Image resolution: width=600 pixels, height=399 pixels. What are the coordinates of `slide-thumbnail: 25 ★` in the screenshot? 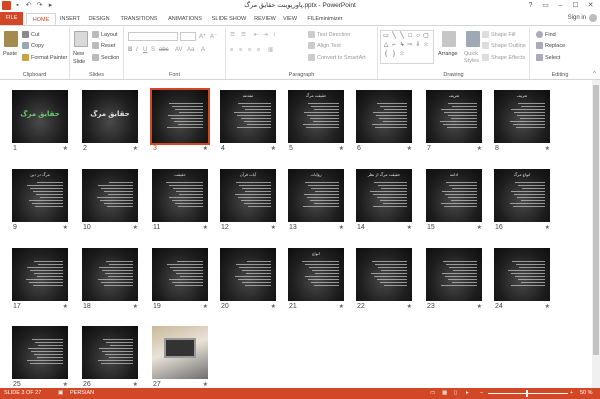 It's located at (40, 357).